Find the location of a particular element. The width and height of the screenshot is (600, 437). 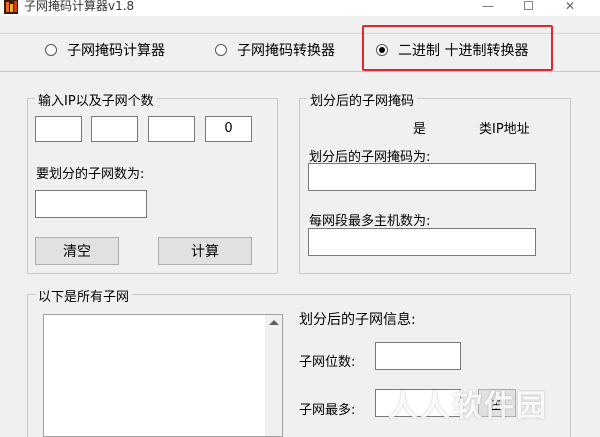

calculate-button: 计算 is located at coordinates (205, 251).